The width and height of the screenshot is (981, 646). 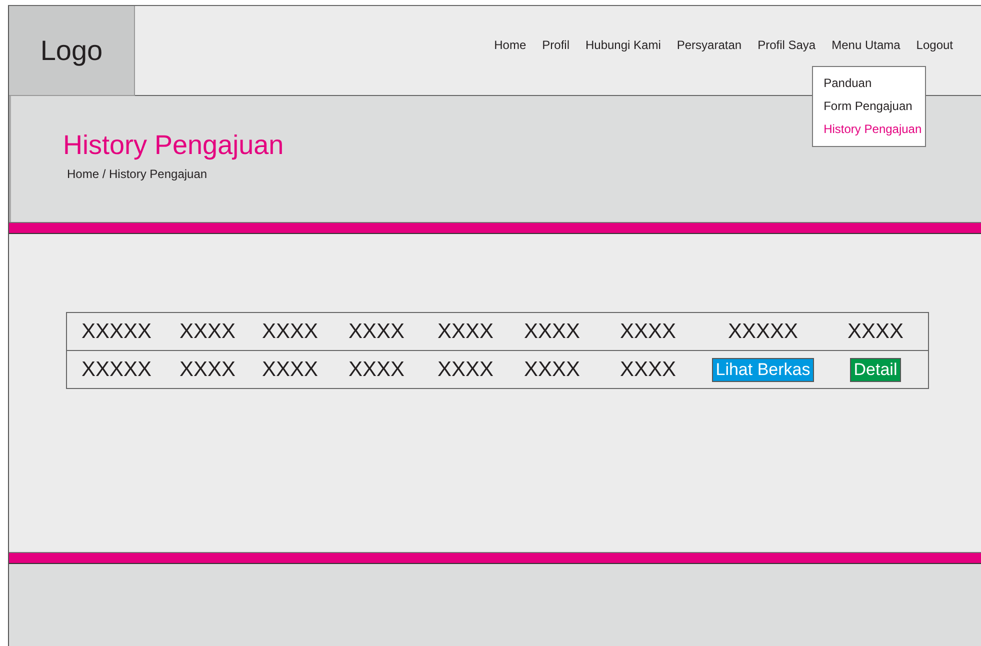 I want to click on table-action-button: Detail, so click(x=876, y=370).